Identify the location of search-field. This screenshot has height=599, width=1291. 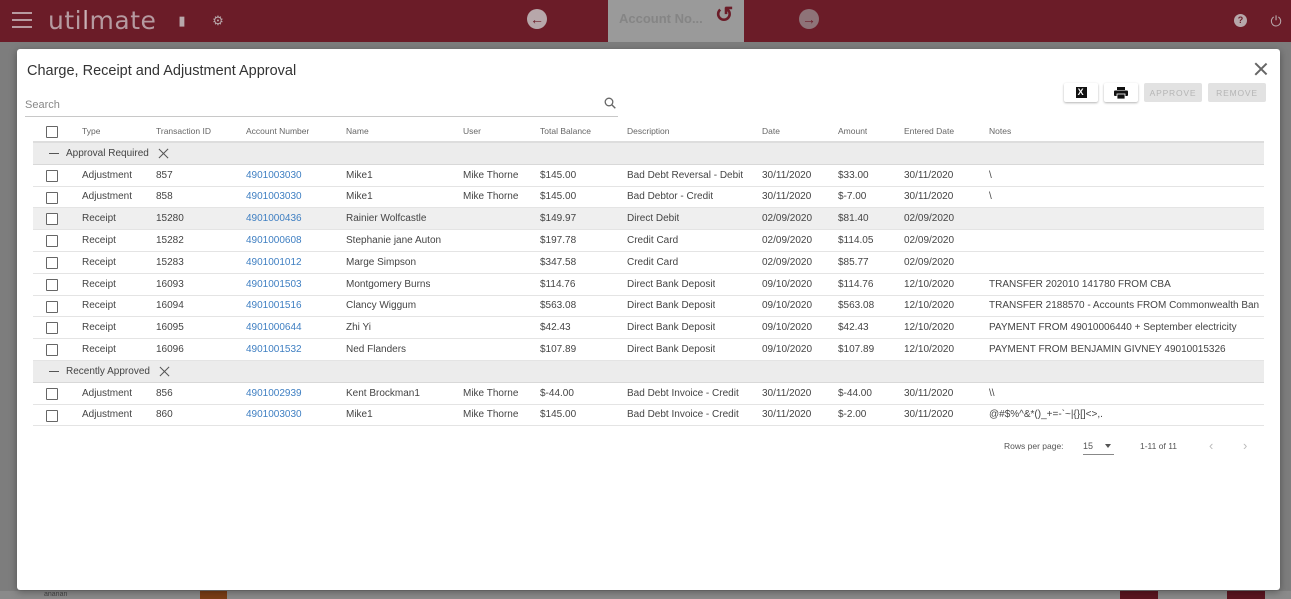
(321, 106).